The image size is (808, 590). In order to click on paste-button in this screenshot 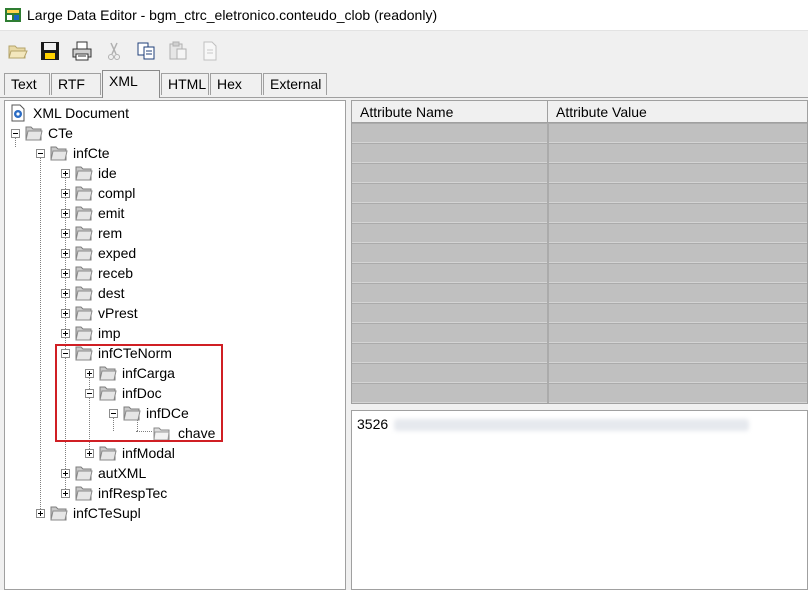, I will do `click(178, 51)`.